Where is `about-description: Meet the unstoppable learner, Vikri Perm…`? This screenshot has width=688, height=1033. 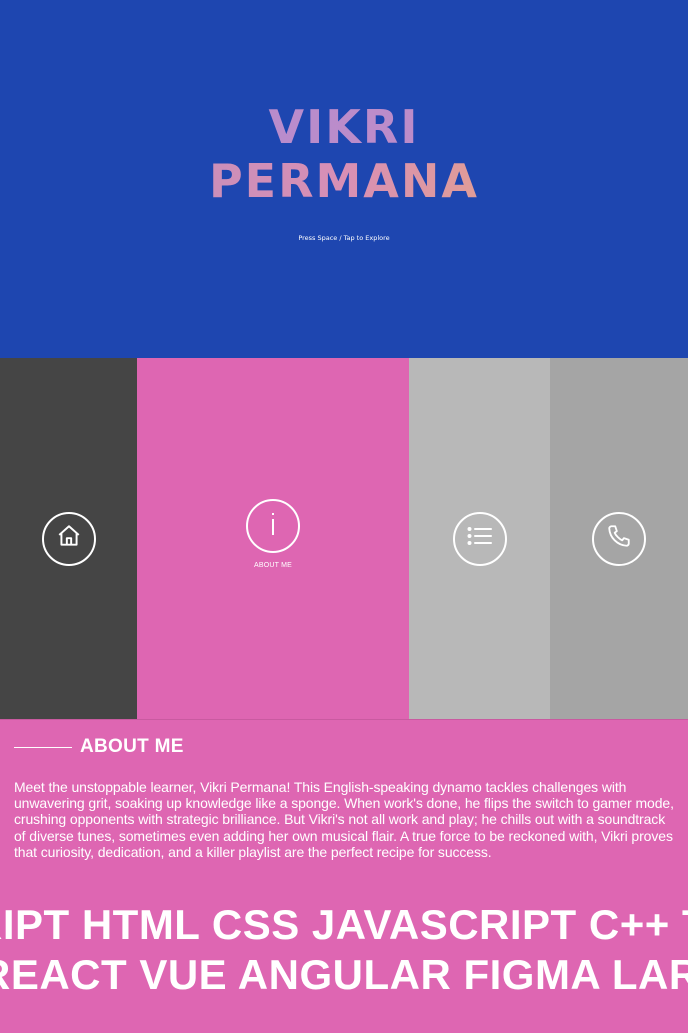
about-description: Meet the unstoppable learner, Vikri Perm… is located at coordinates (344, 819).